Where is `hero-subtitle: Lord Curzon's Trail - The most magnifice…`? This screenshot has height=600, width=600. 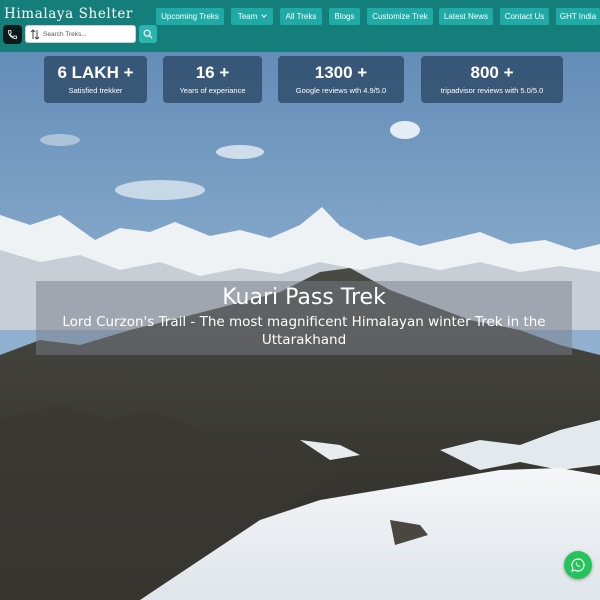 hero-subtitle: Lord Curzon's Trail - The most magnifice… is located at coordinates (304, 331).